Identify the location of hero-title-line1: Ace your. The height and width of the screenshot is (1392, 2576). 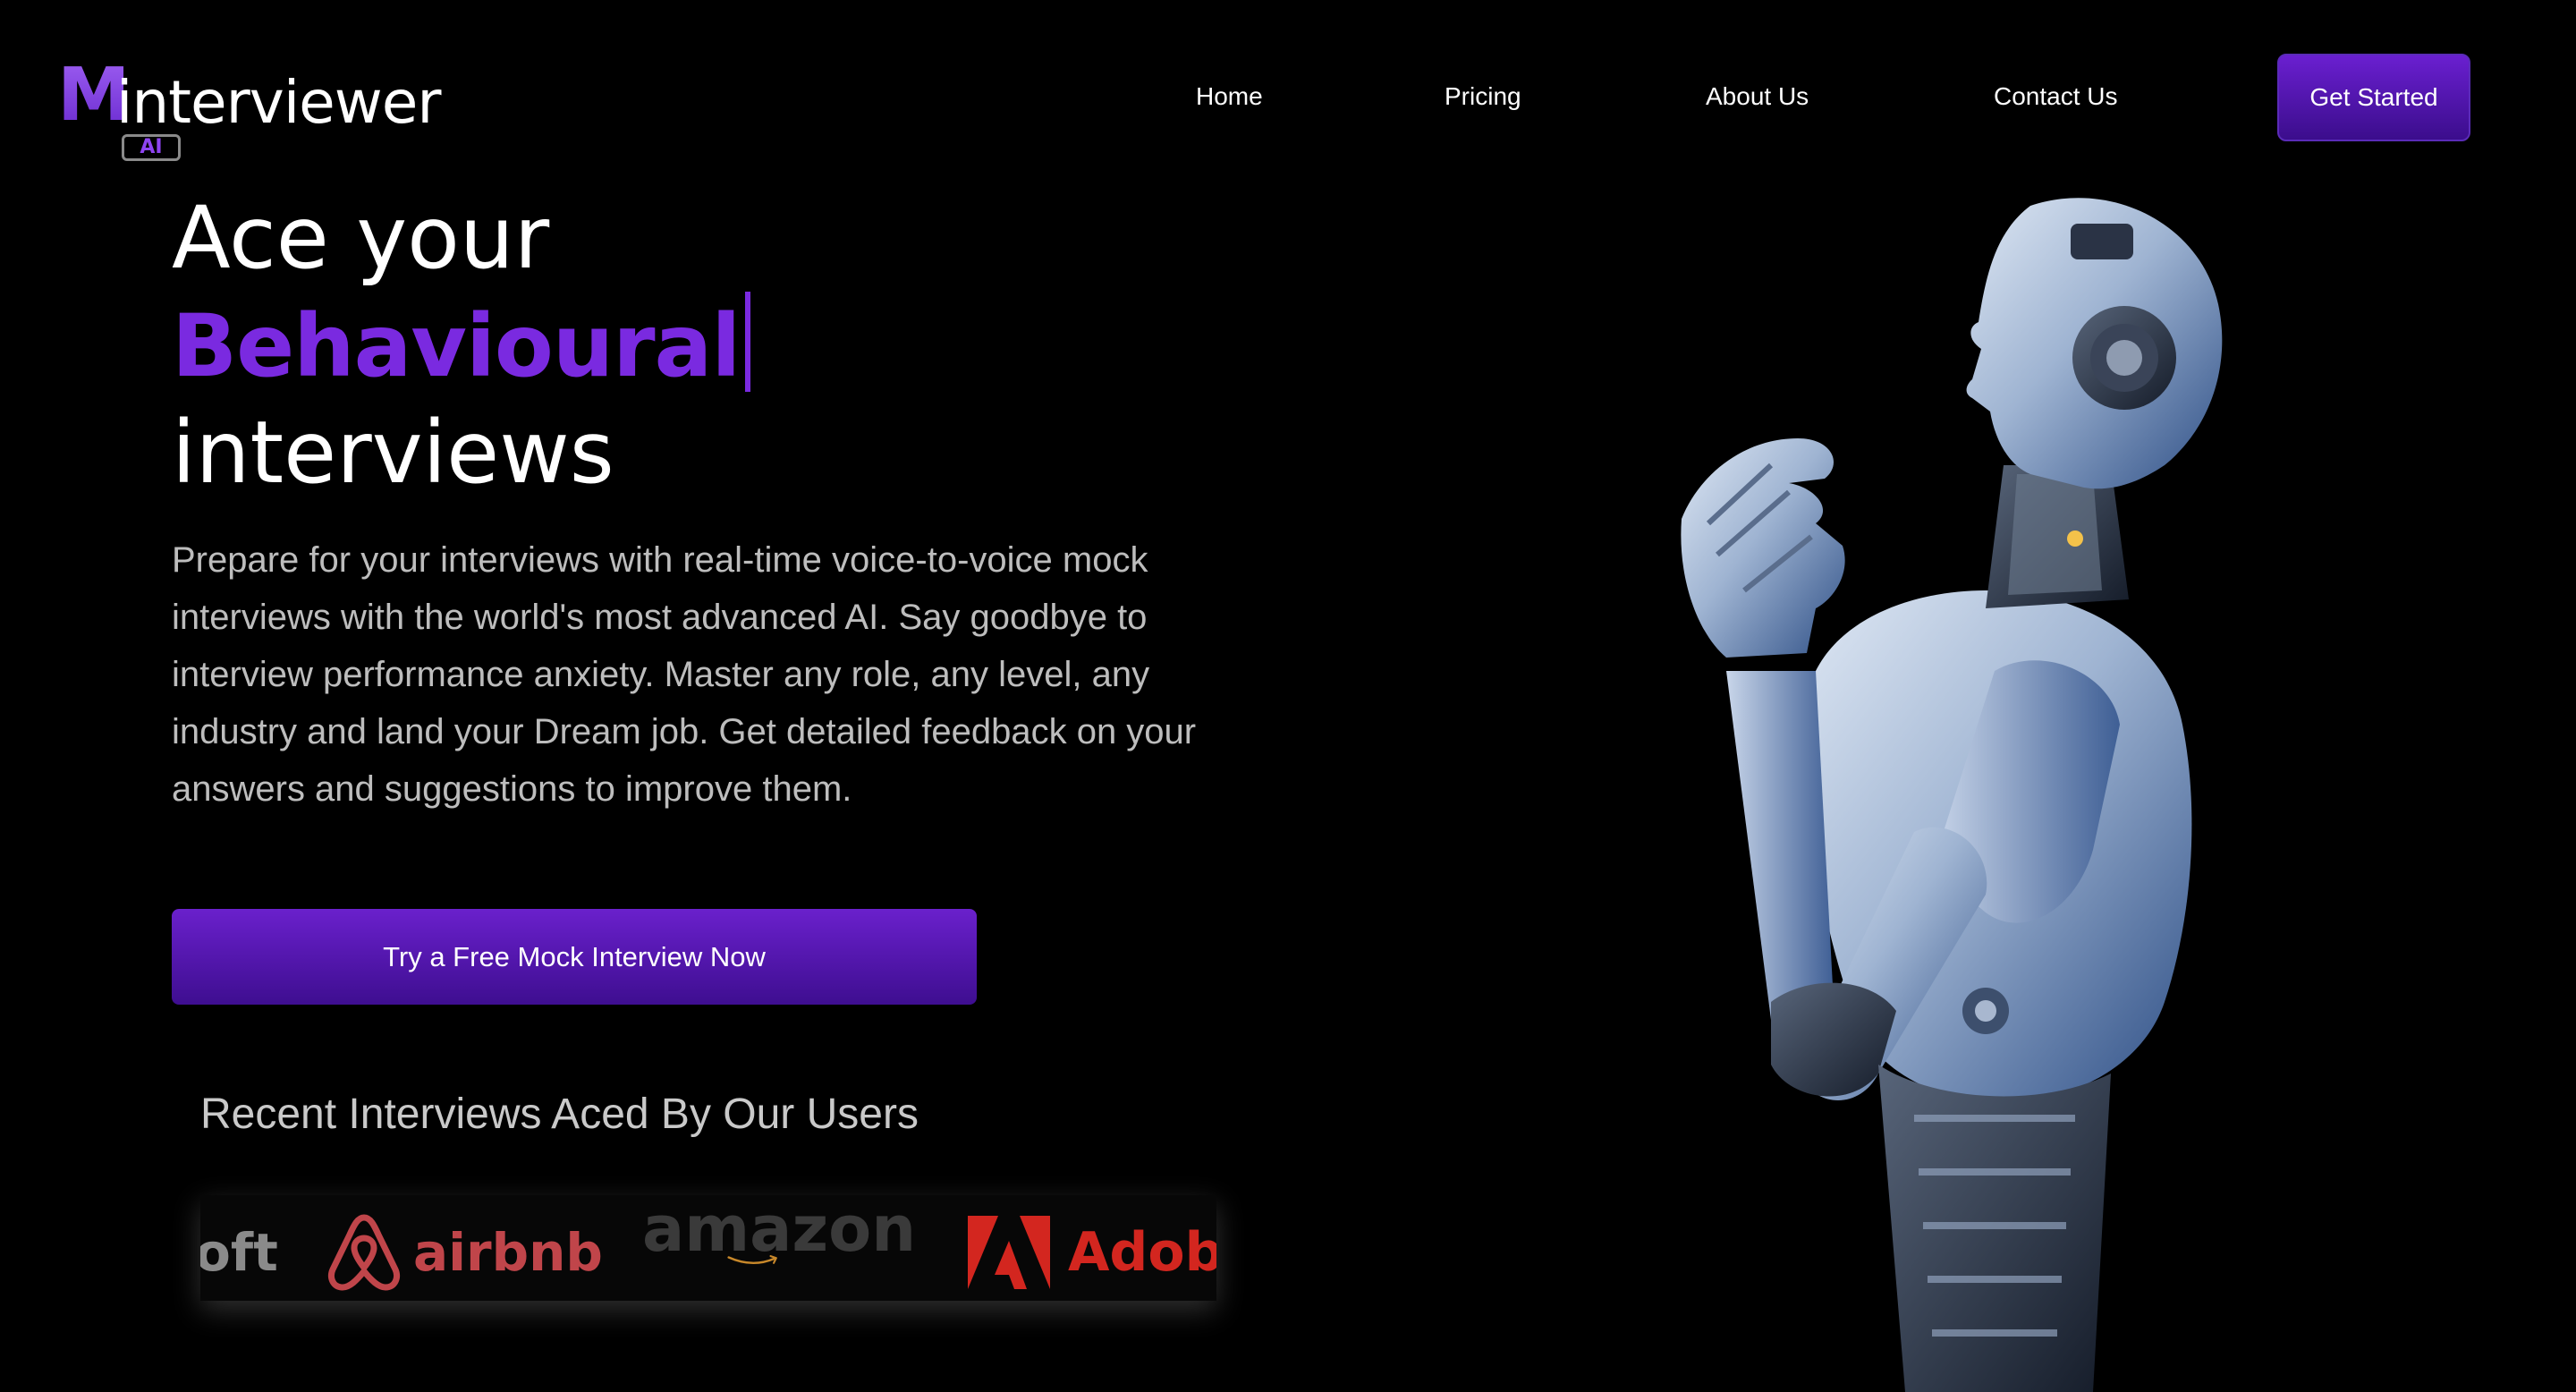
(361, 238).